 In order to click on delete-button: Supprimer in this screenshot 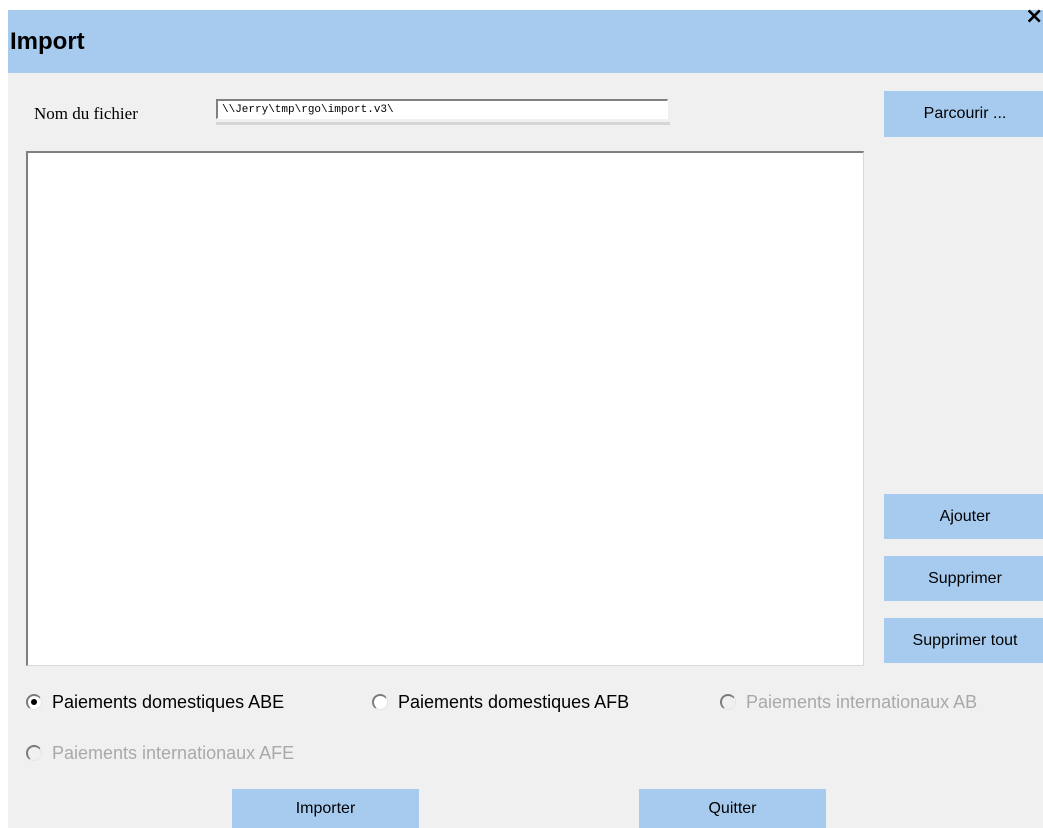, I will do `click(963, 578)`.